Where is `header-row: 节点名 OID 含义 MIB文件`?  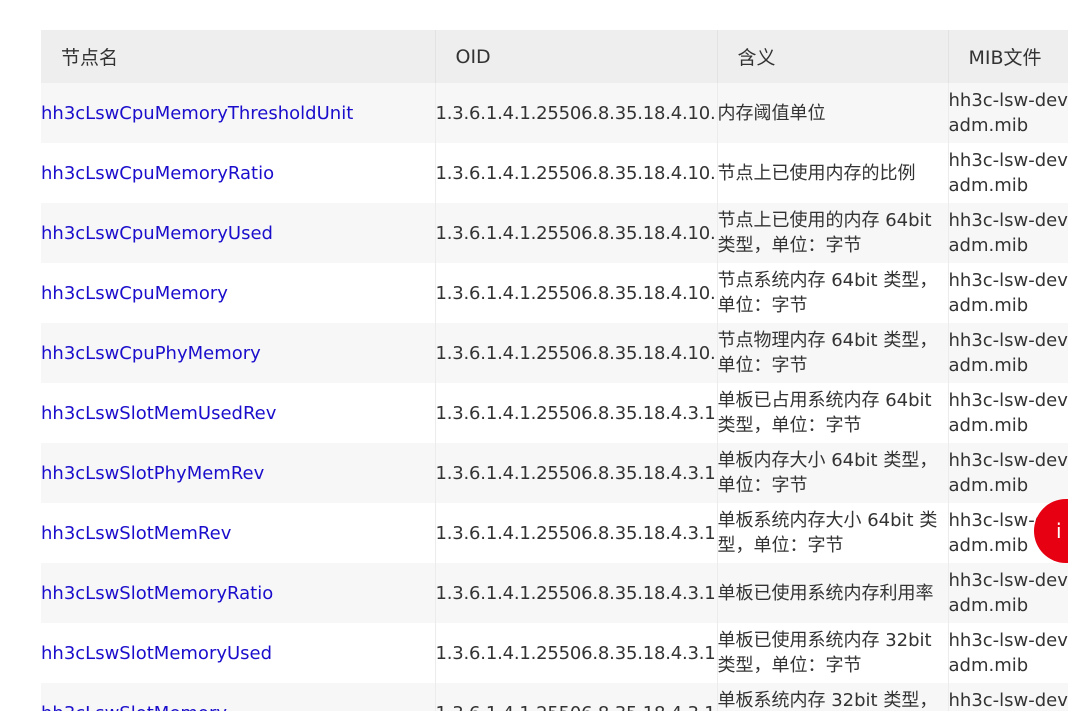 header-row: 节点名 OID 含义 MIB文件 is located at coordinates (554, 56).